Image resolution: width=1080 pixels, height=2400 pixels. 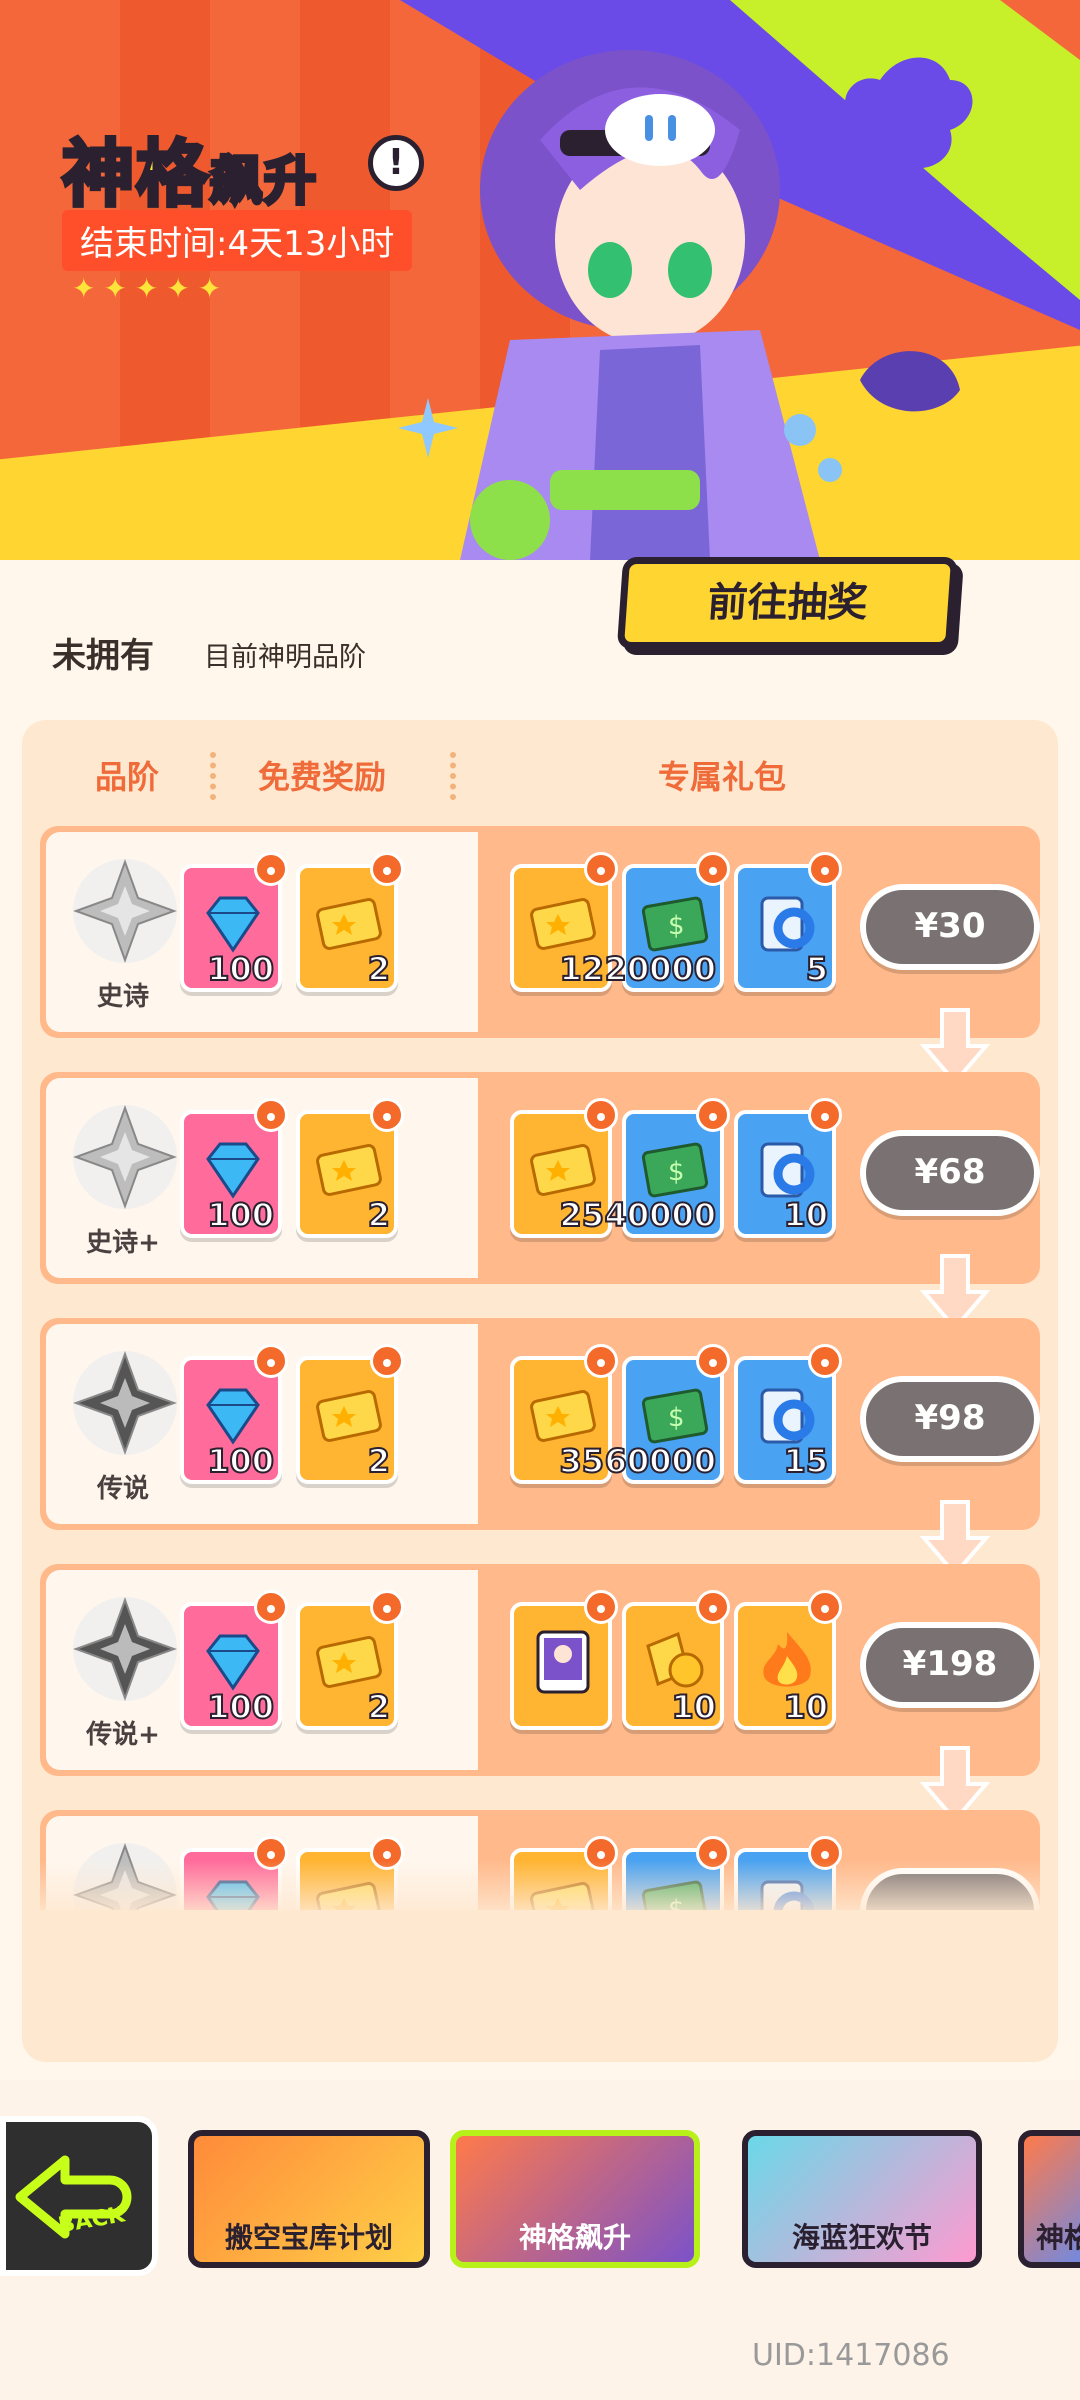 I want to click on tab-treasury-plan: 搬空宝库计划, so click(x=309, y=2199).